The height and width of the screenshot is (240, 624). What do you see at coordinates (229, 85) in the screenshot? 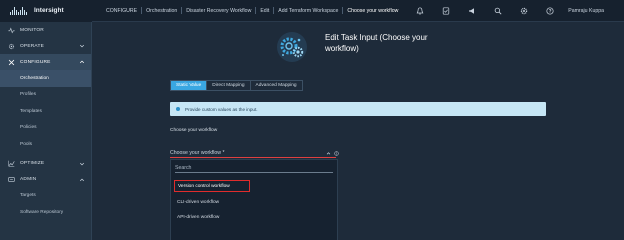
I see `tab-direct-mapping: Direct Mapping` at bounding box center [229, 85].